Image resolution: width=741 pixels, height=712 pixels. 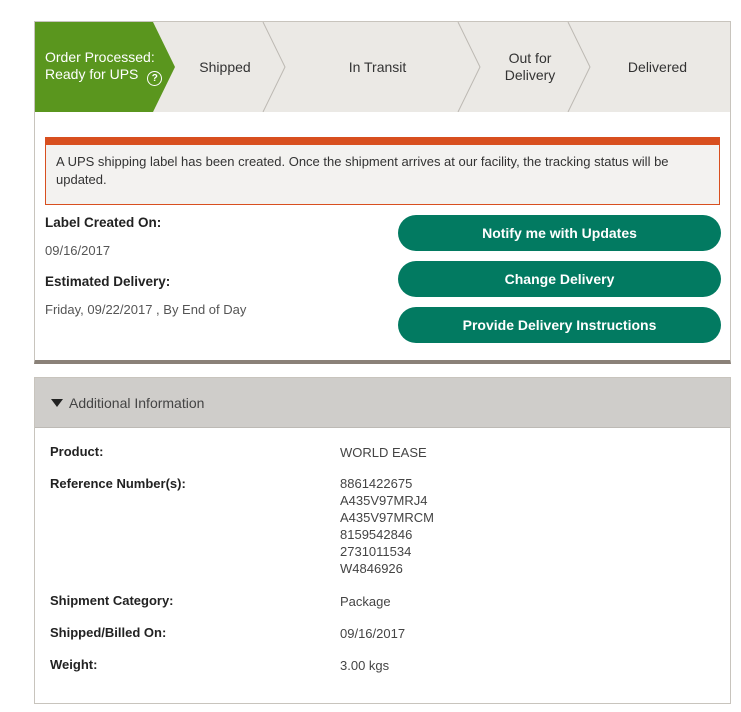 What do you see at coordinates (387, 517) in the screenshot?
I see `reference-number: A435V97MRCM` at bounding box center [387, 517].